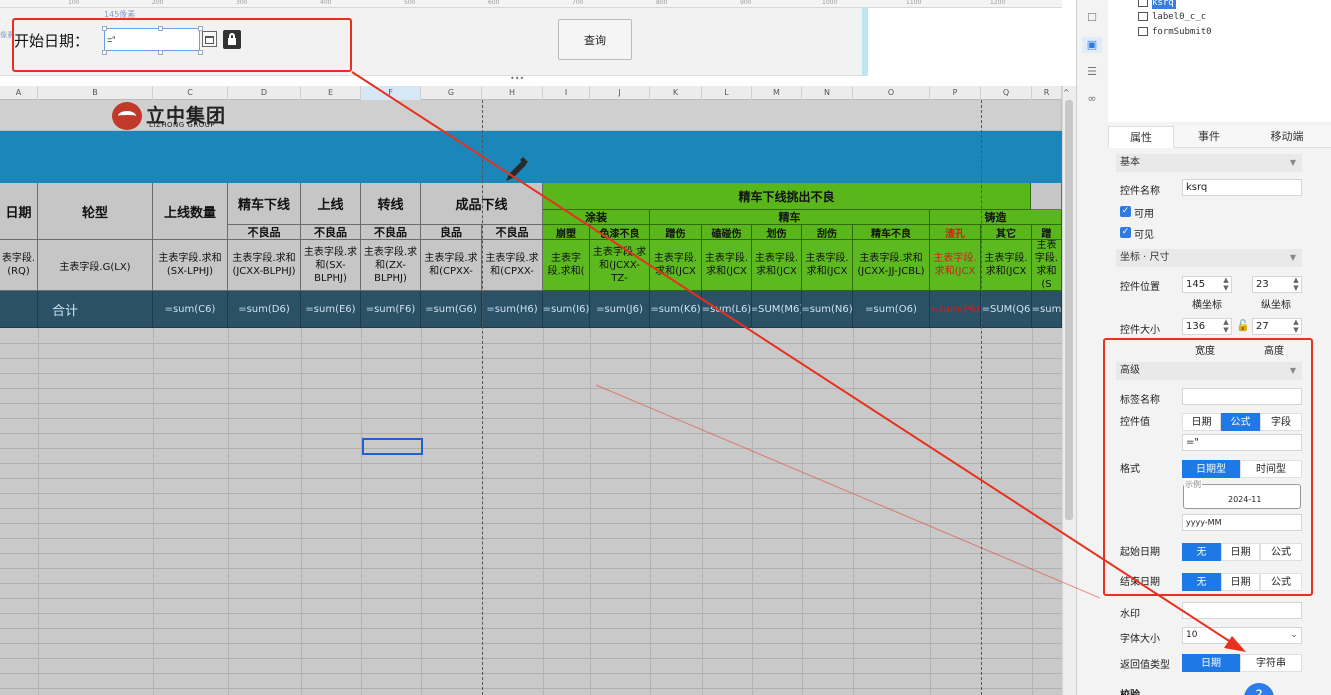 The image size is (1331, 695). I want to click on column-header: R, so click(1047, 93).